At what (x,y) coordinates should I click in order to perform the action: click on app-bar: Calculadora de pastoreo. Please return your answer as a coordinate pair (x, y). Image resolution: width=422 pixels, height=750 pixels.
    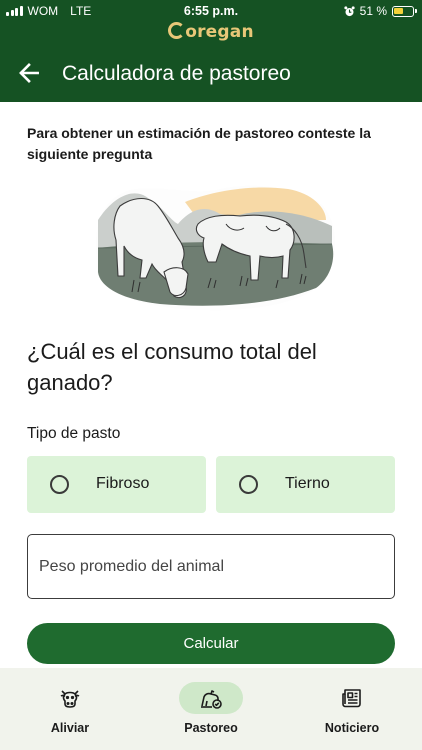
    Looking at the image, I should click on (211, 74).